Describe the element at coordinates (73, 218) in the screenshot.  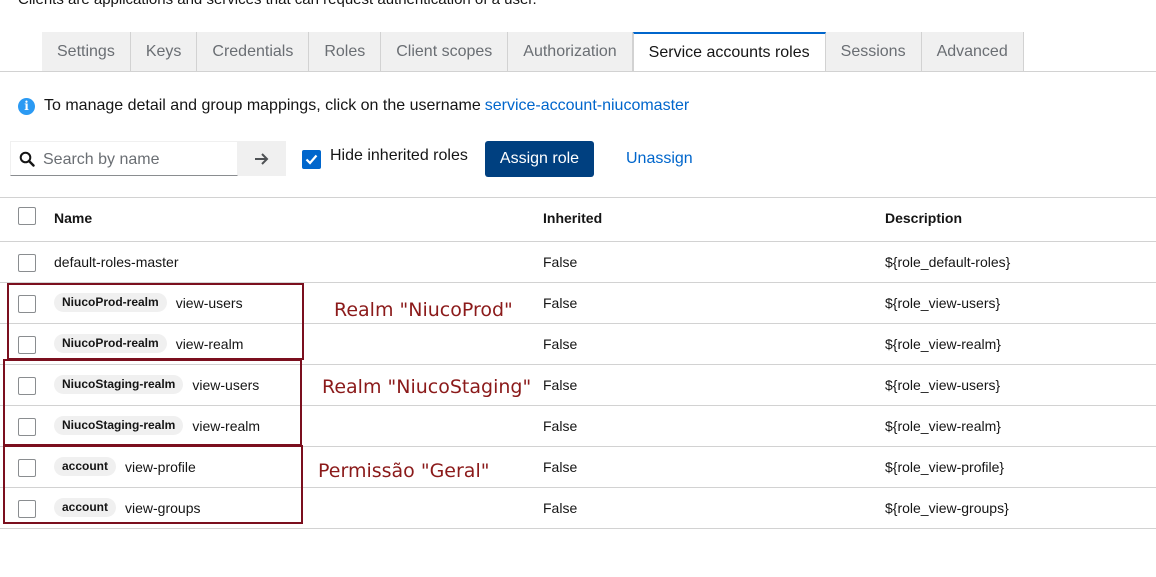
I see `column-name: Name` at that location.